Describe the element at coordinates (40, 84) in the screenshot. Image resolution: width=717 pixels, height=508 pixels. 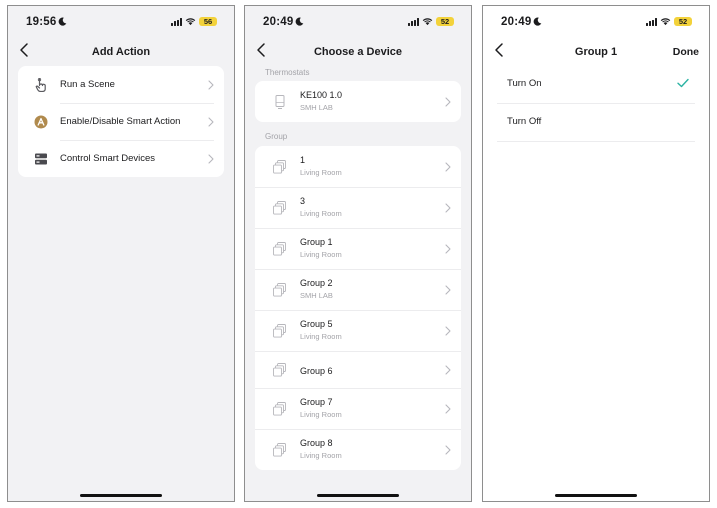
I see `scene-hand-icon` at that location.